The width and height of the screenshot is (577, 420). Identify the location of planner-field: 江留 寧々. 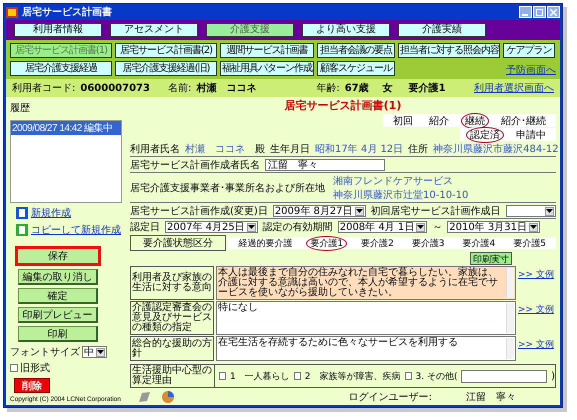
(325, 165).